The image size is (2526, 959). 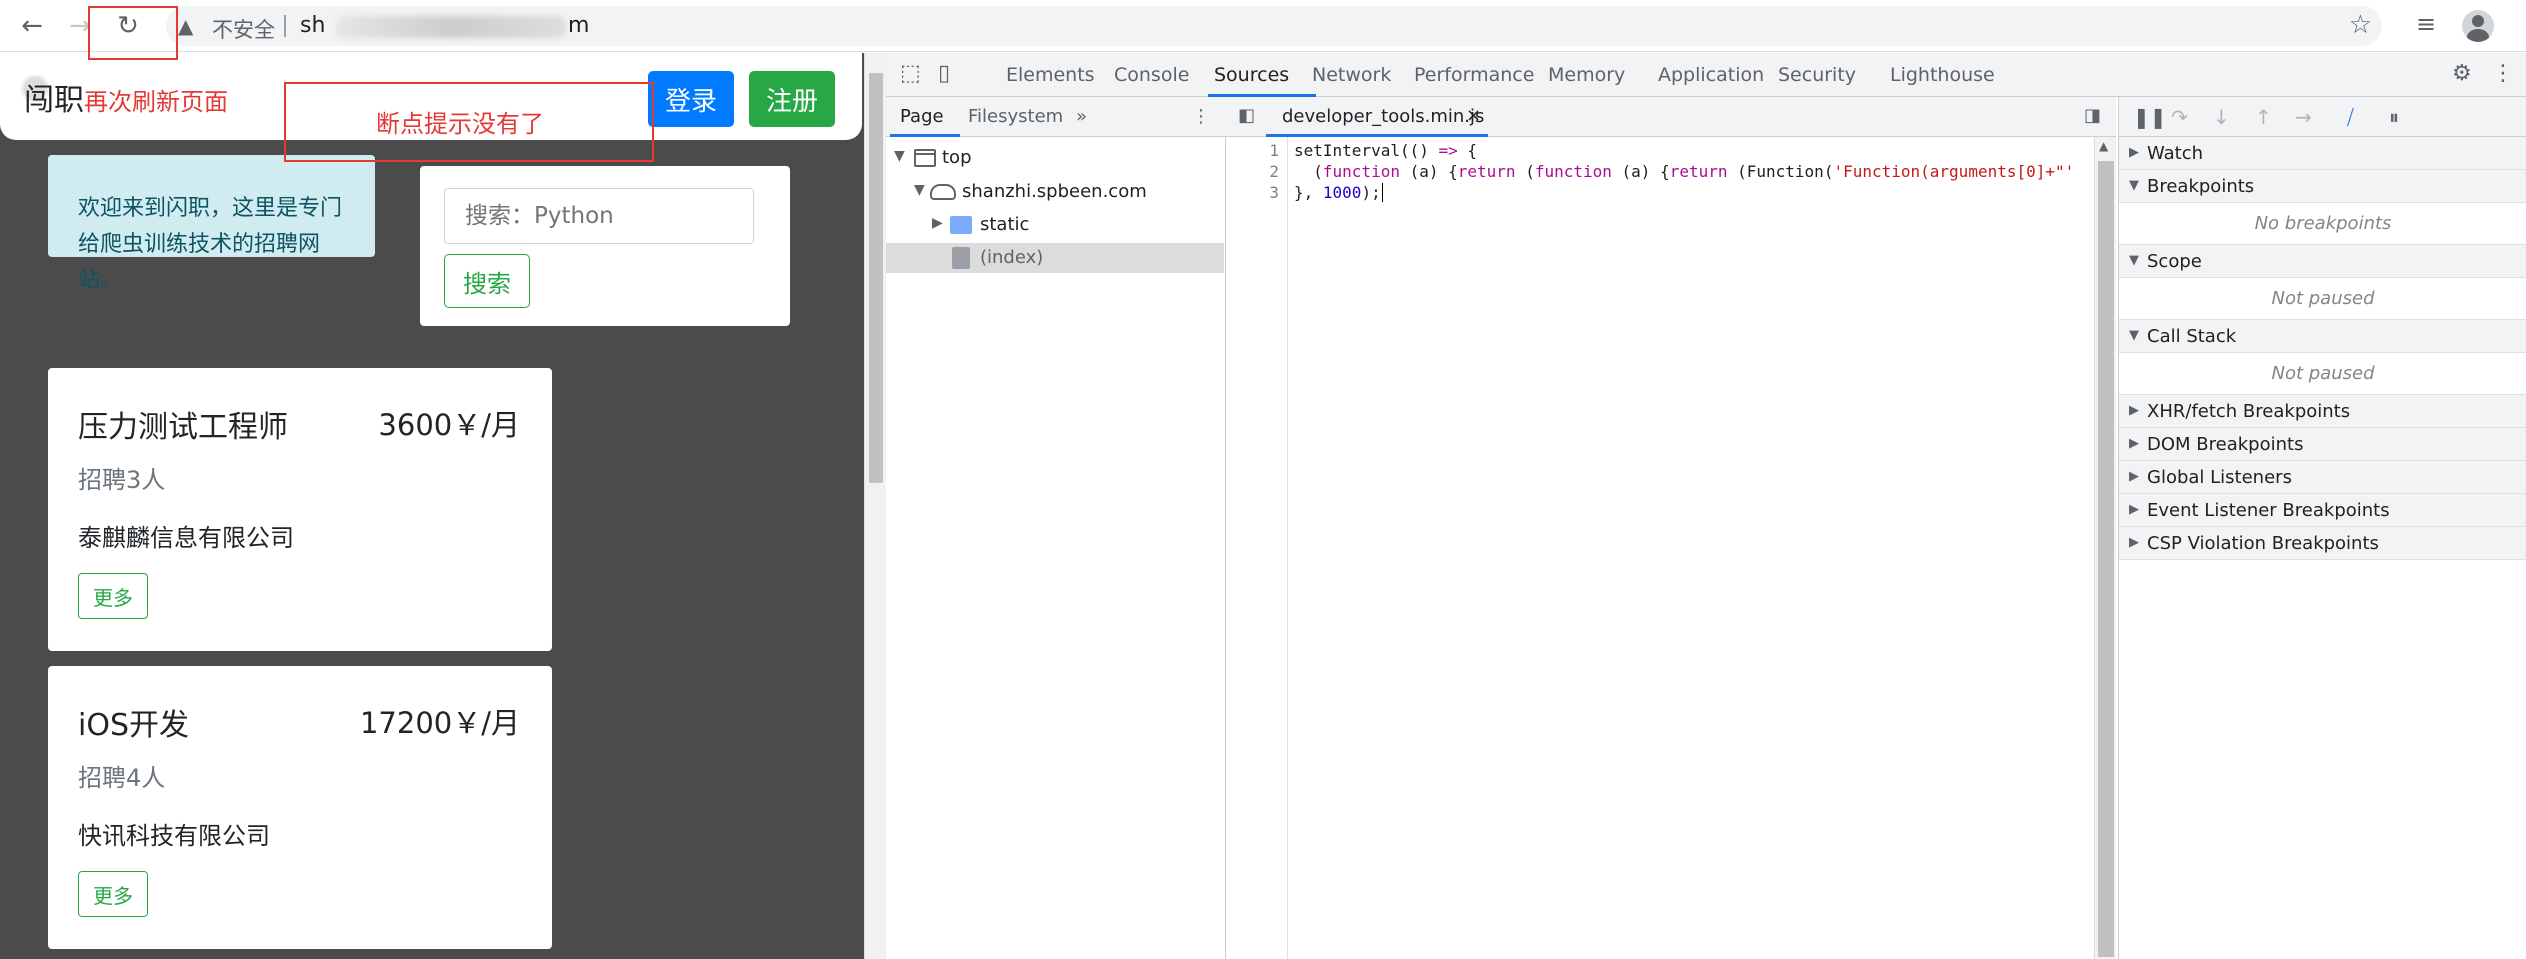 I want to click on annotation-breakpoint-gone: 断点提示没有了, so click(x=460, y=124).